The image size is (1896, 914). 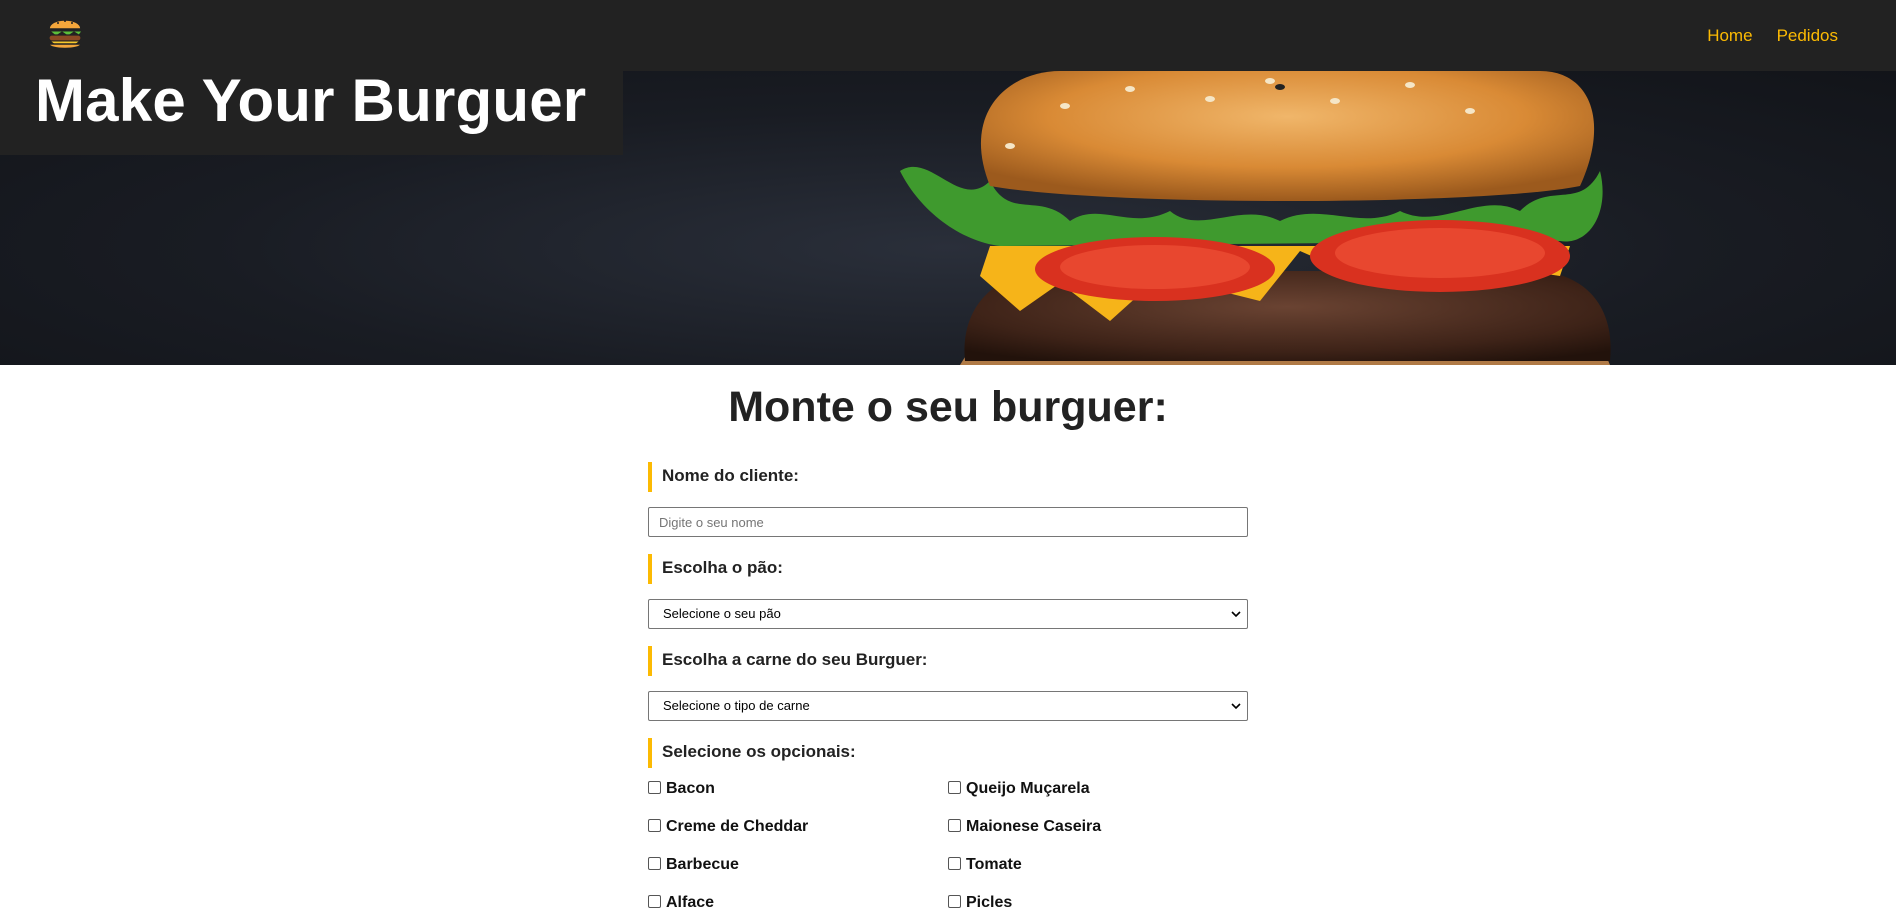 I want to click on name-input, so click(x=948, y=522).